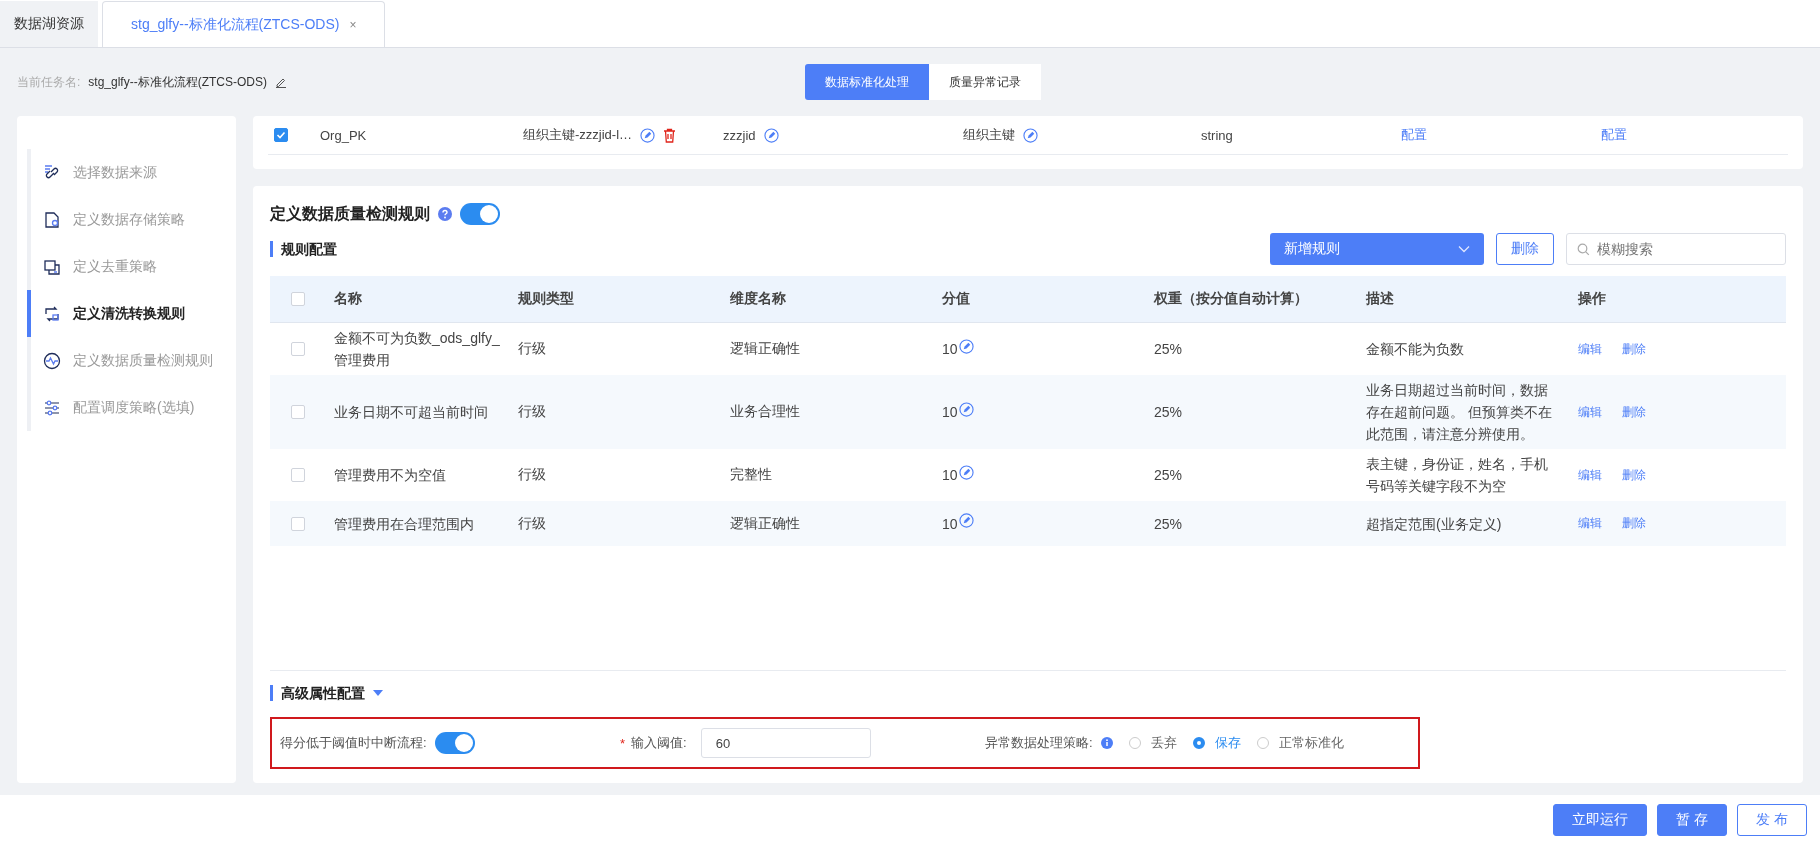  I want to click on table-cell-text: 金额不可为负数_ods_glfy_管理费用, so click(417, 349).